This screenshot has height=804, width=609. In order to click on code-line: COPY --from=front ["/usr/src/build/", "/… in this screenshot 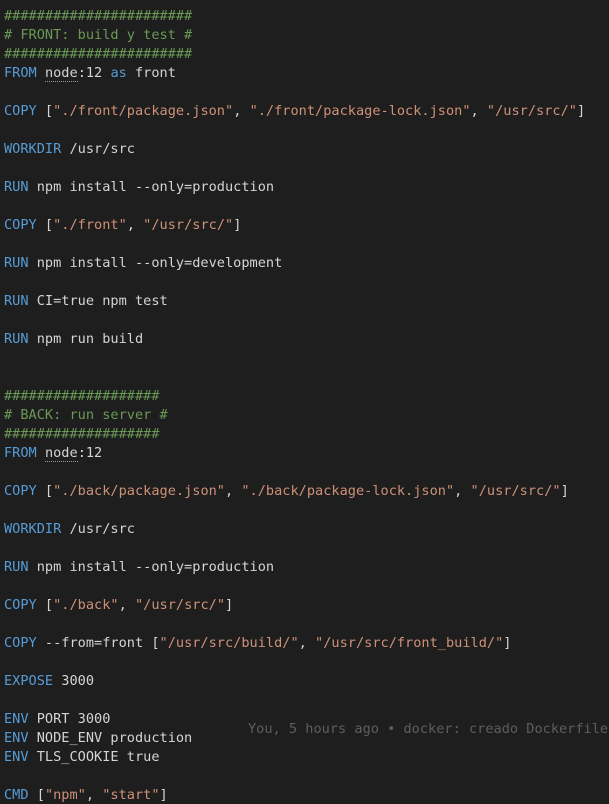, I will do `click(257, 643)`.